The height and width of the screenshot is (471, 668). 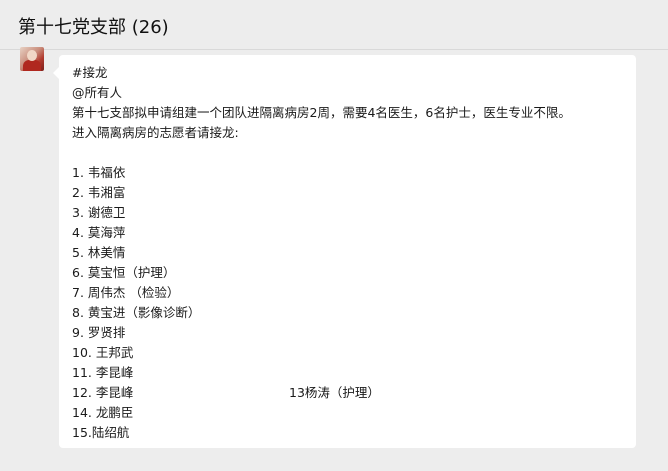 What do you see at coordinates (136, 312) in the screenshot?
I see `list-item-text: 8. 黄宝进（影像诊断）` at bounding box center [136, 312].